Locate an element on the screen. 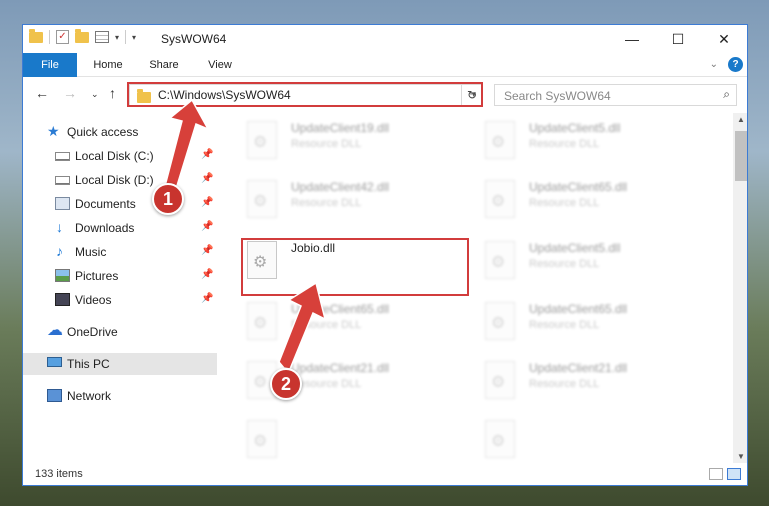  sidebar-item-pictures: Pictures 📌 is located at coordinates (120, 276).